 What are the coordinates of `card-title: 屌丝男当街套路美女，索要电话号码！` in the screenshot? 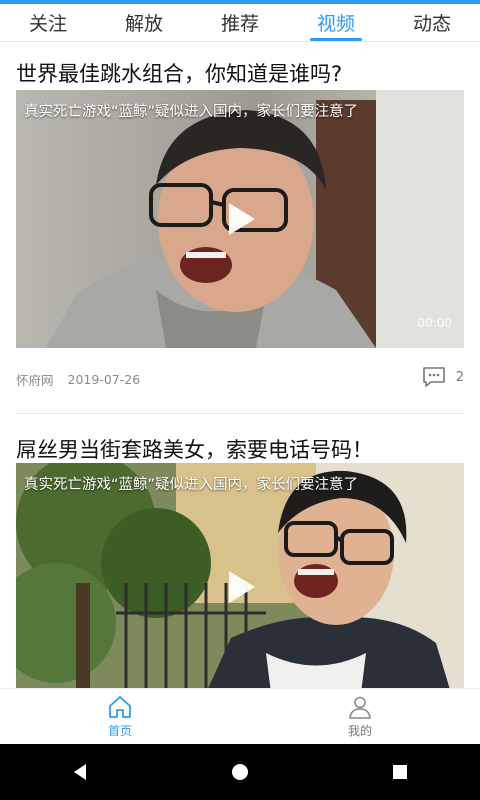 It's located at (194, 449).